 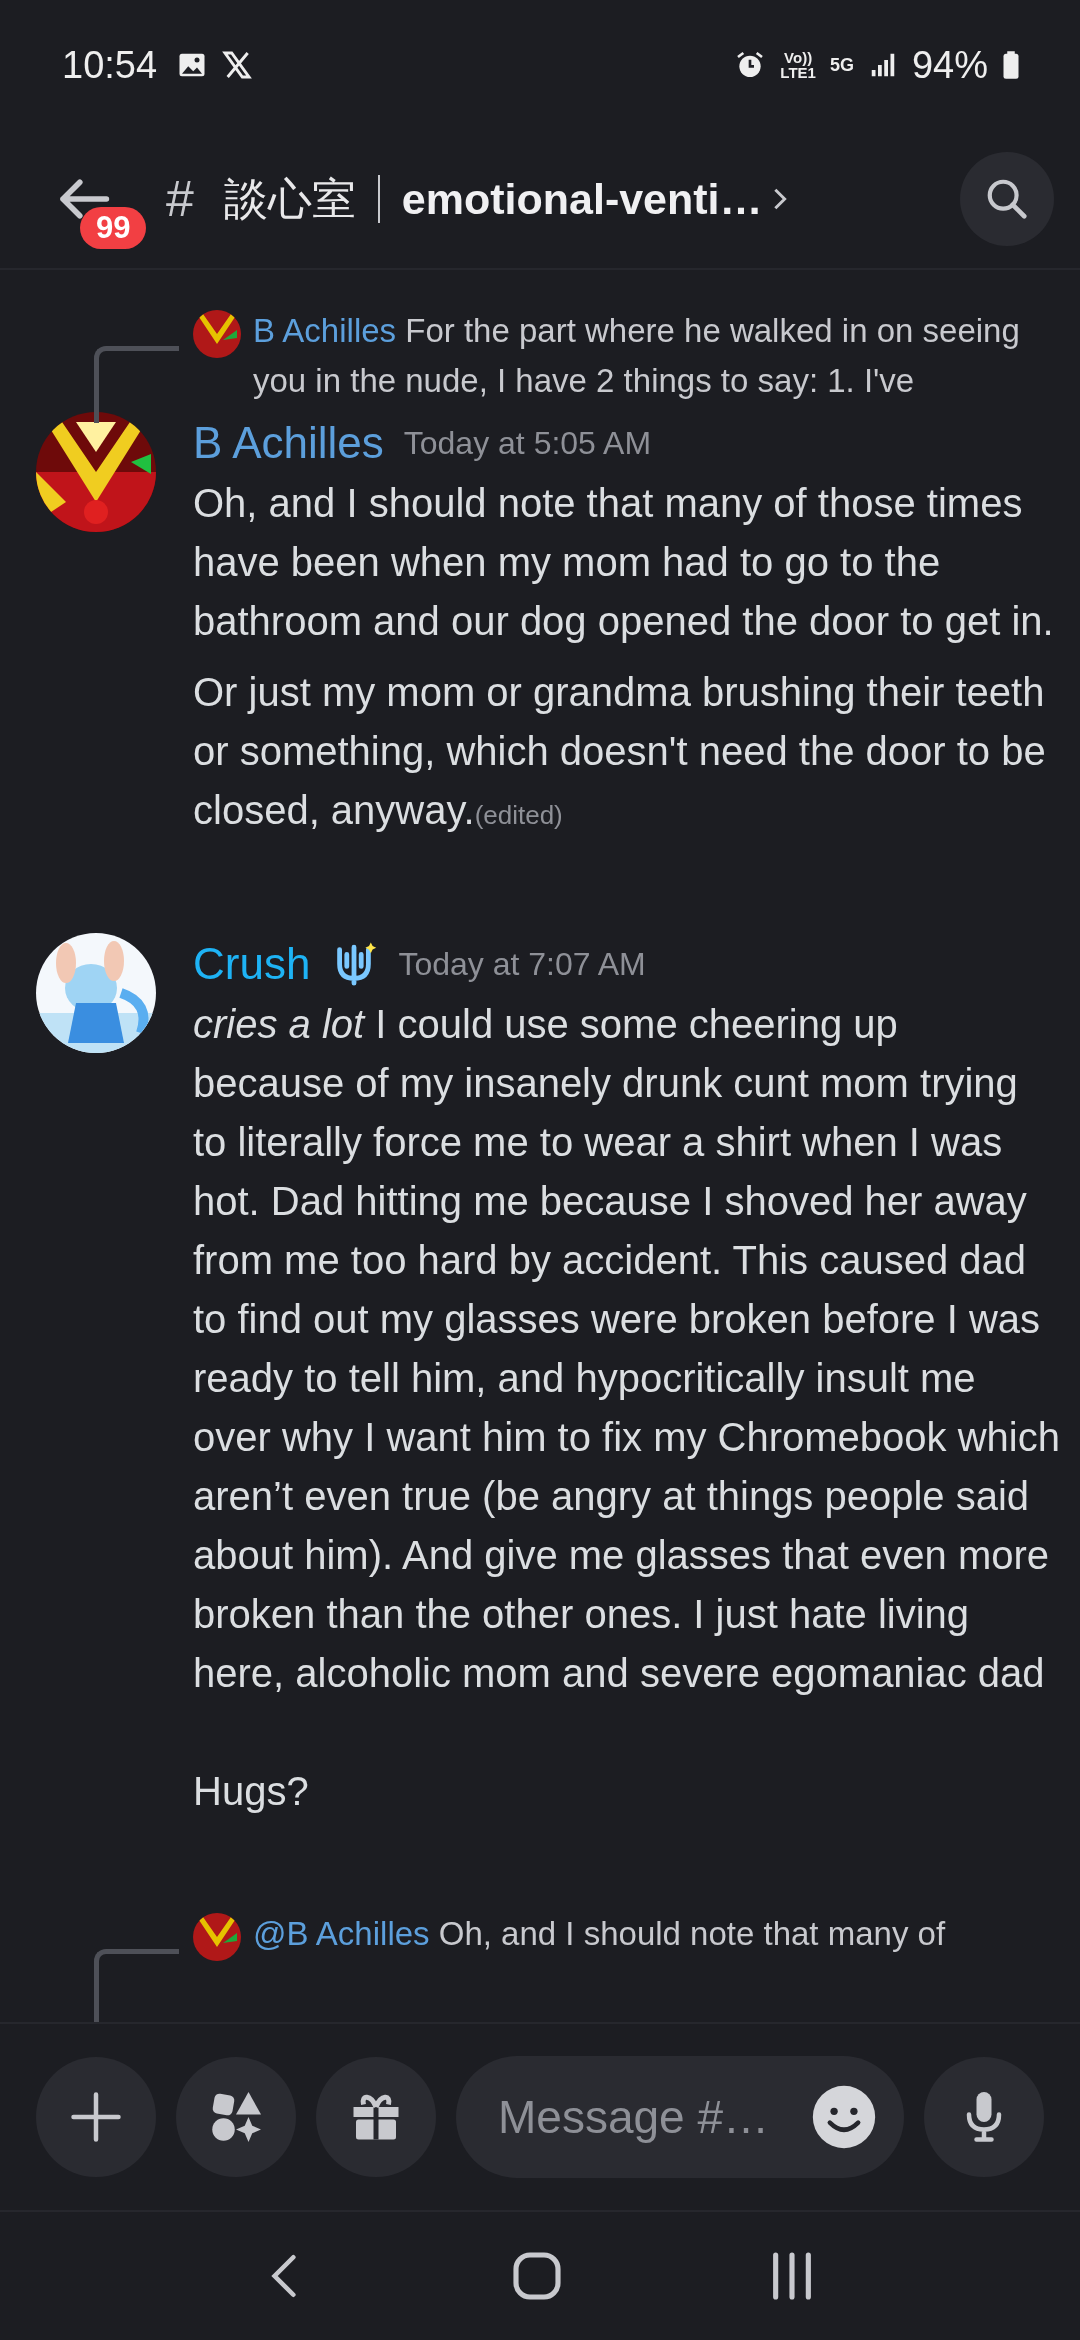 I want to click on emoji-icon, so click(x=844, y=2117).